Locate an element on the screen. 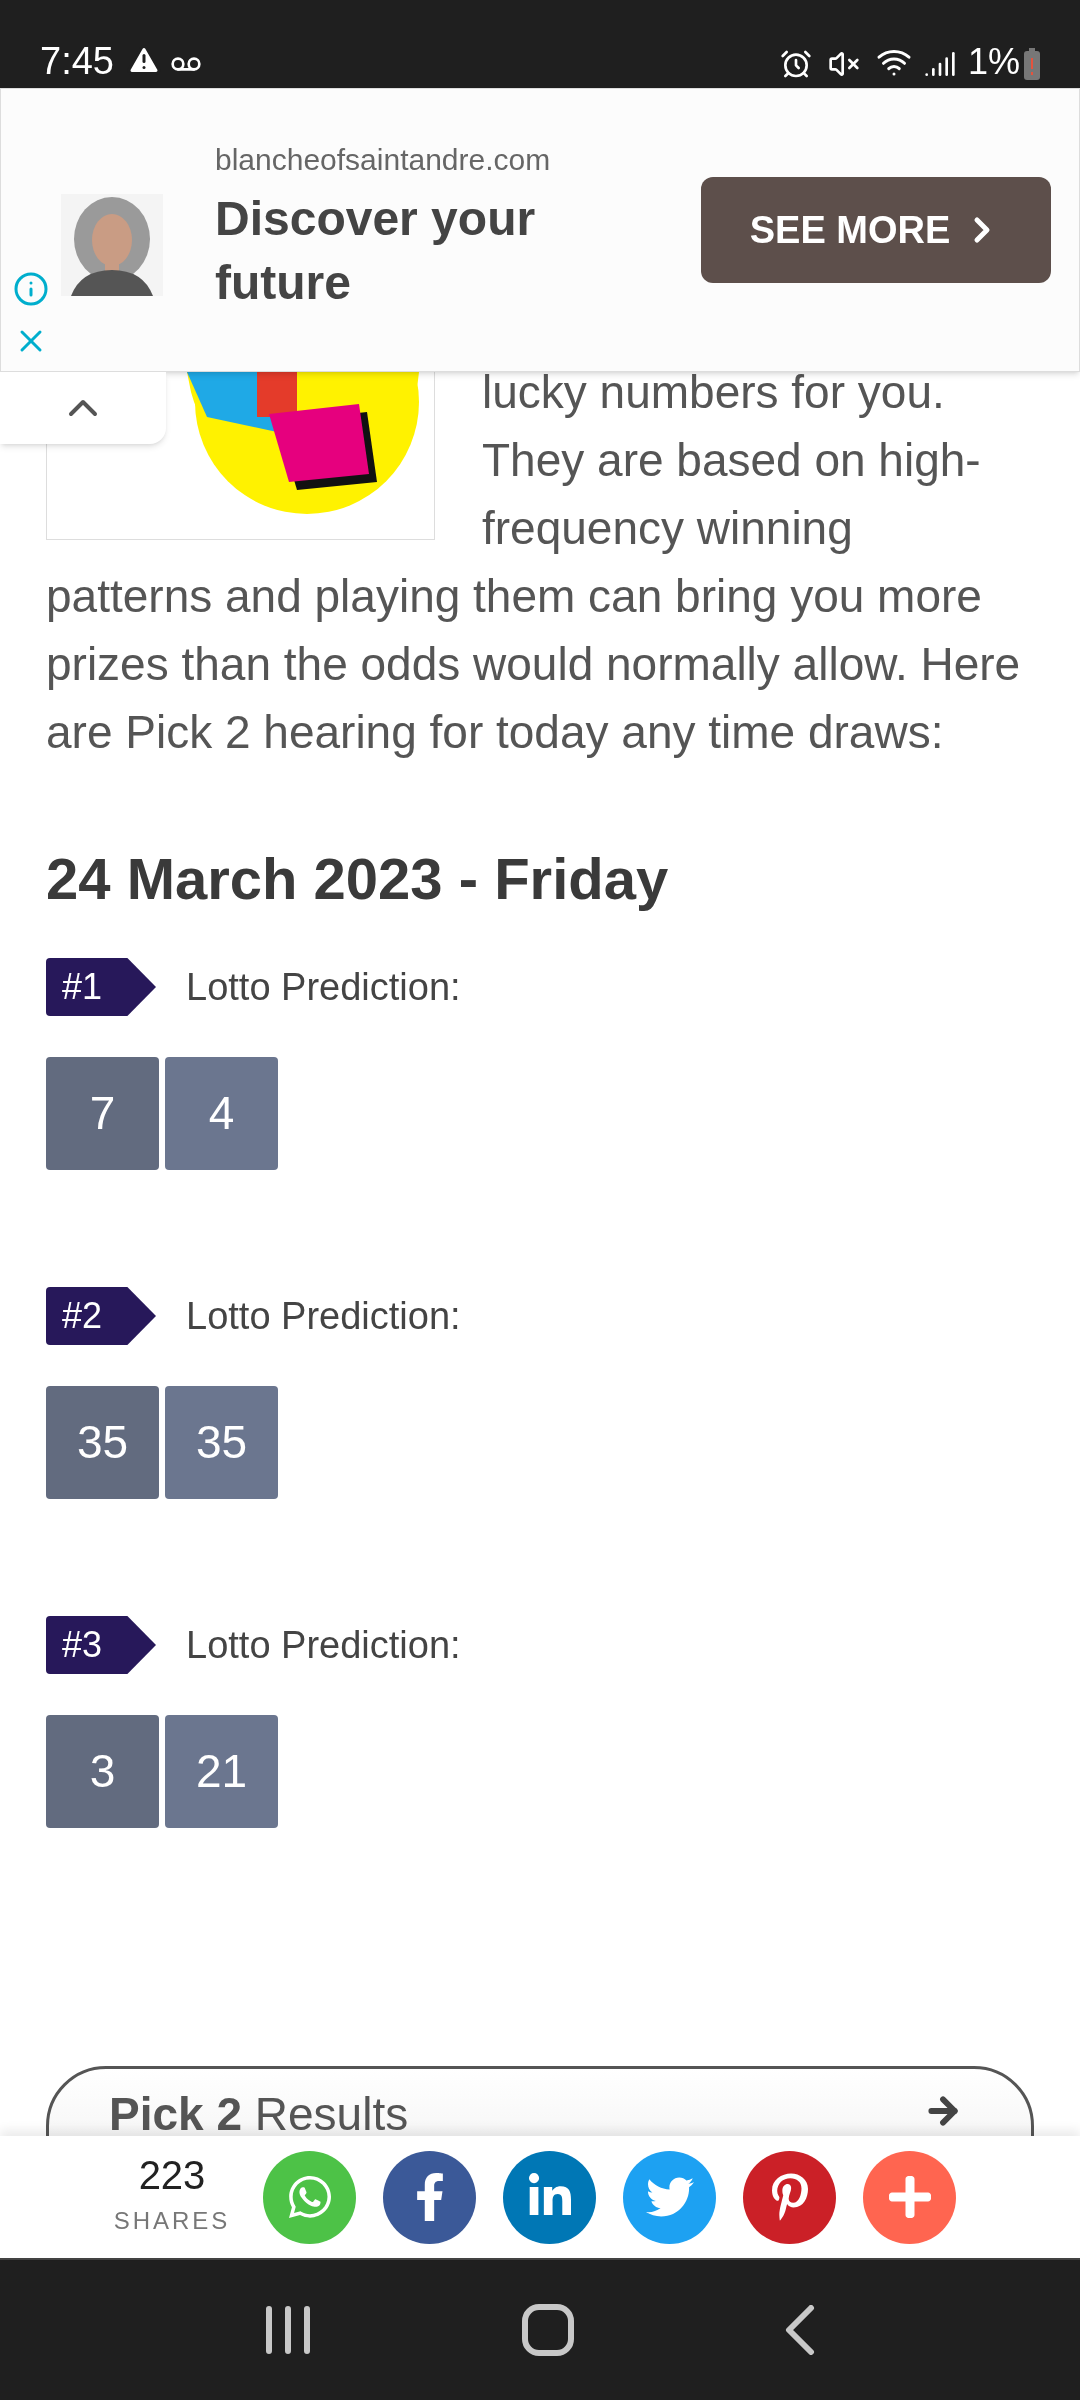 This screenshot has width=1080, height=2400. battery-icon is located at coordinates (1032, 64).